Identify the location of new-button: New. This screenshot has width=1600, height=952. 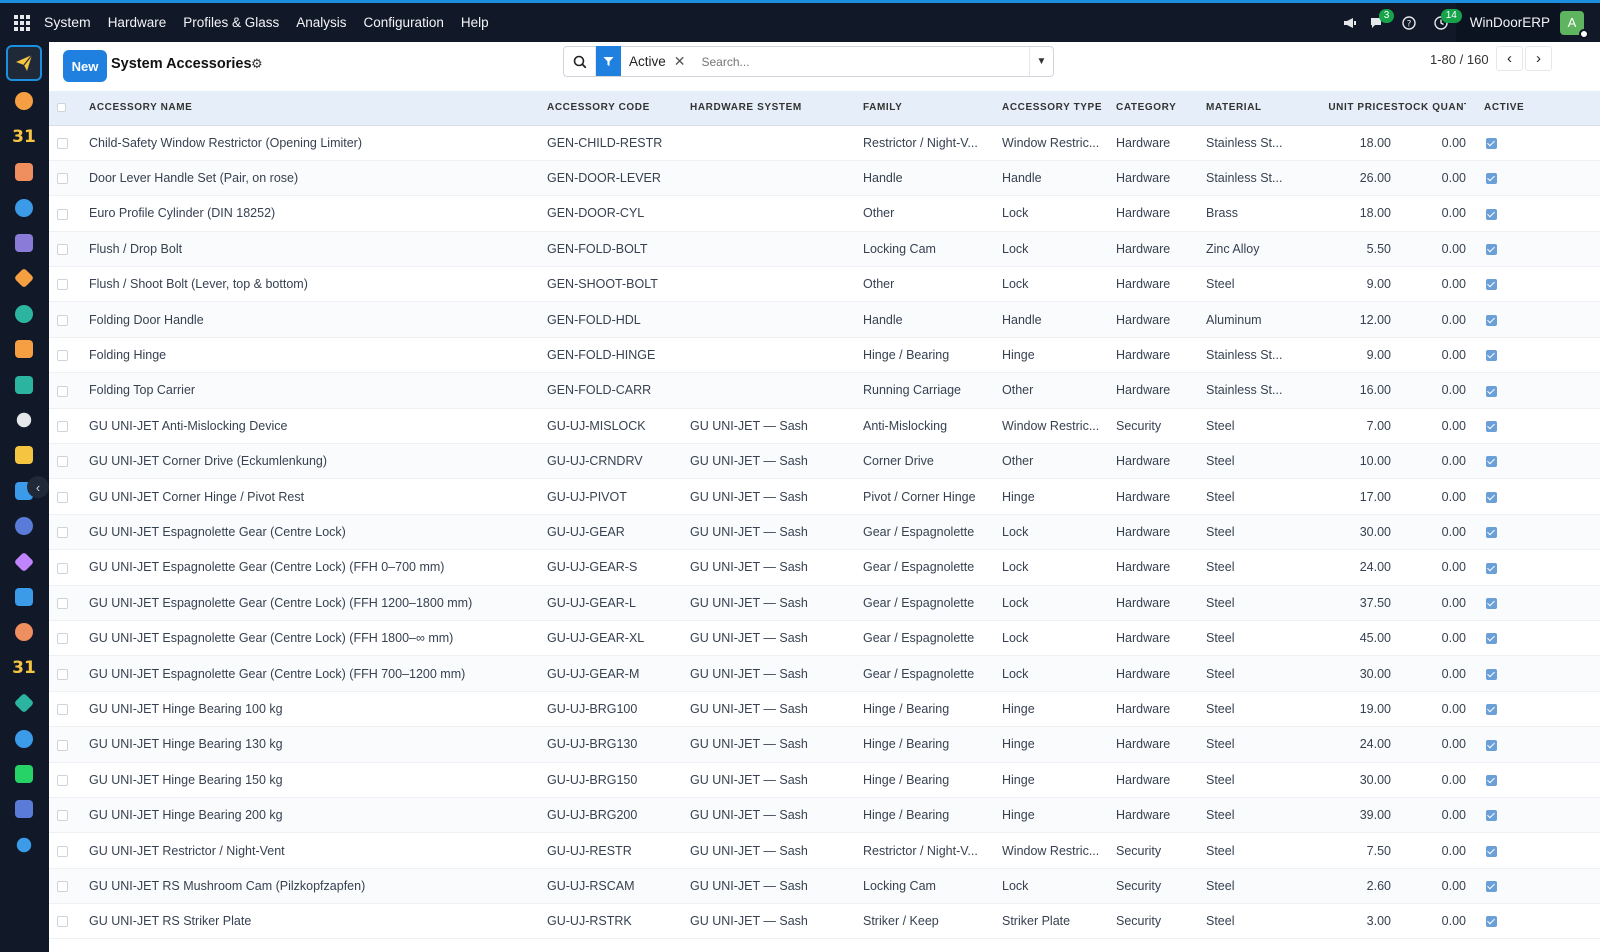
(85, 66).